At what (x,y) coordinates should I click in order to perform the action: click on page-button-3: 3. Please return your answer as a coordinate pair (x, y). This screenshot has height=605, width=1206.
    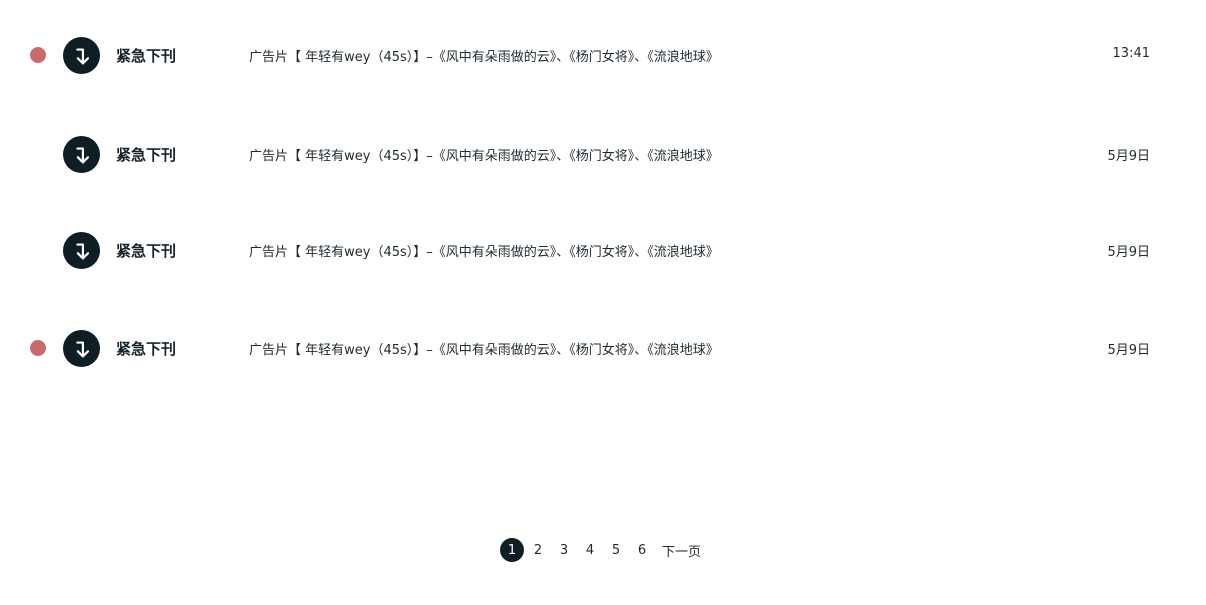
    Looking at the image, I should click on (564, 550).